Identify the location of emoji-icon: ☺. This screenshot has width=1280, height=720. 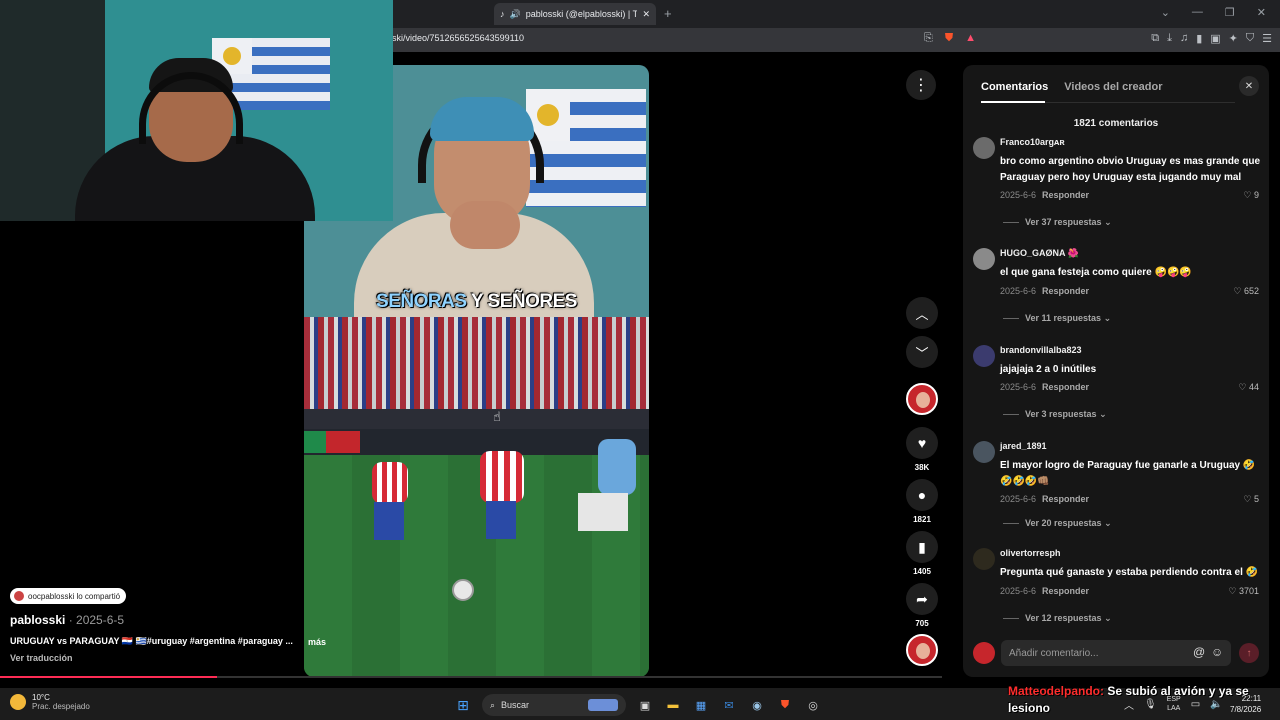
(1217, 652).